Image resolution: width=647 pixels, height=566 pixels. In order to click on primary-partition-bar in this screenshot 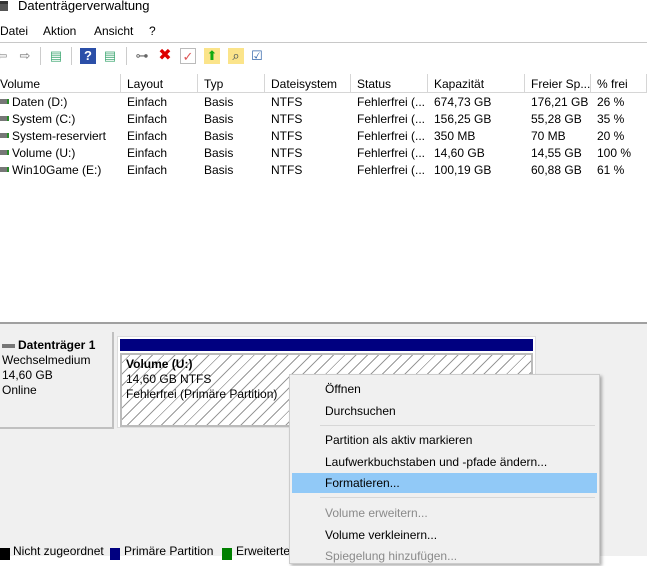, I will do `click(326, 345)`.